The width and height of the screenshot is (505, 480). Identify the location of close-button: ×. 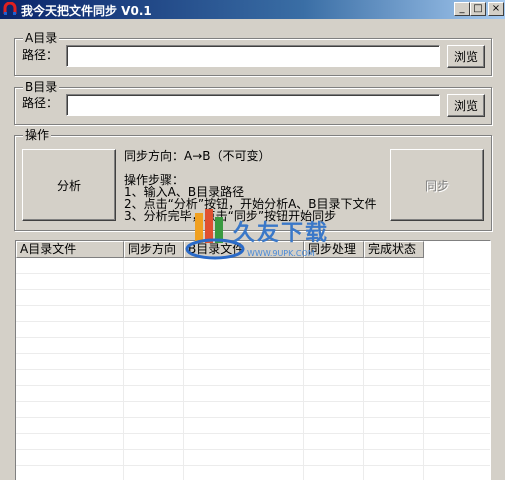
(496, 9).